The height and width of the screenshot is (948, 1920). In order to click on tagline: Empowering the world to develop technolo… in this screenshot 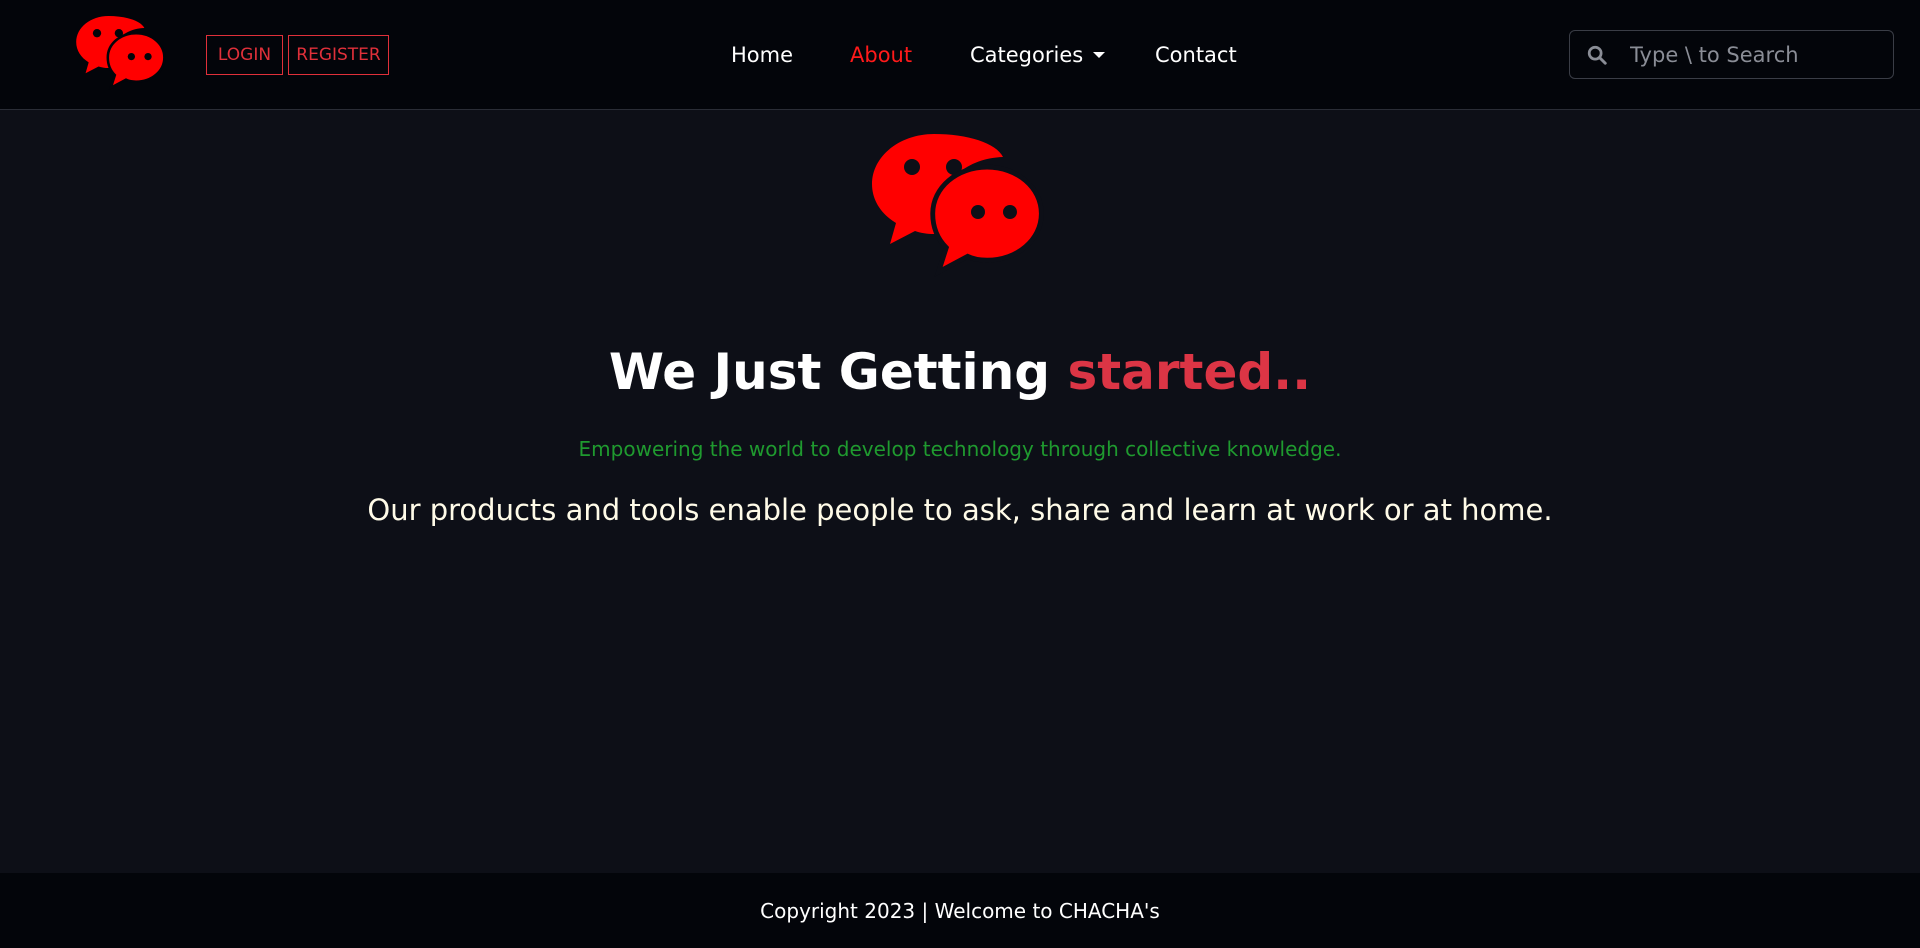, I will do `click(960, 449)`.